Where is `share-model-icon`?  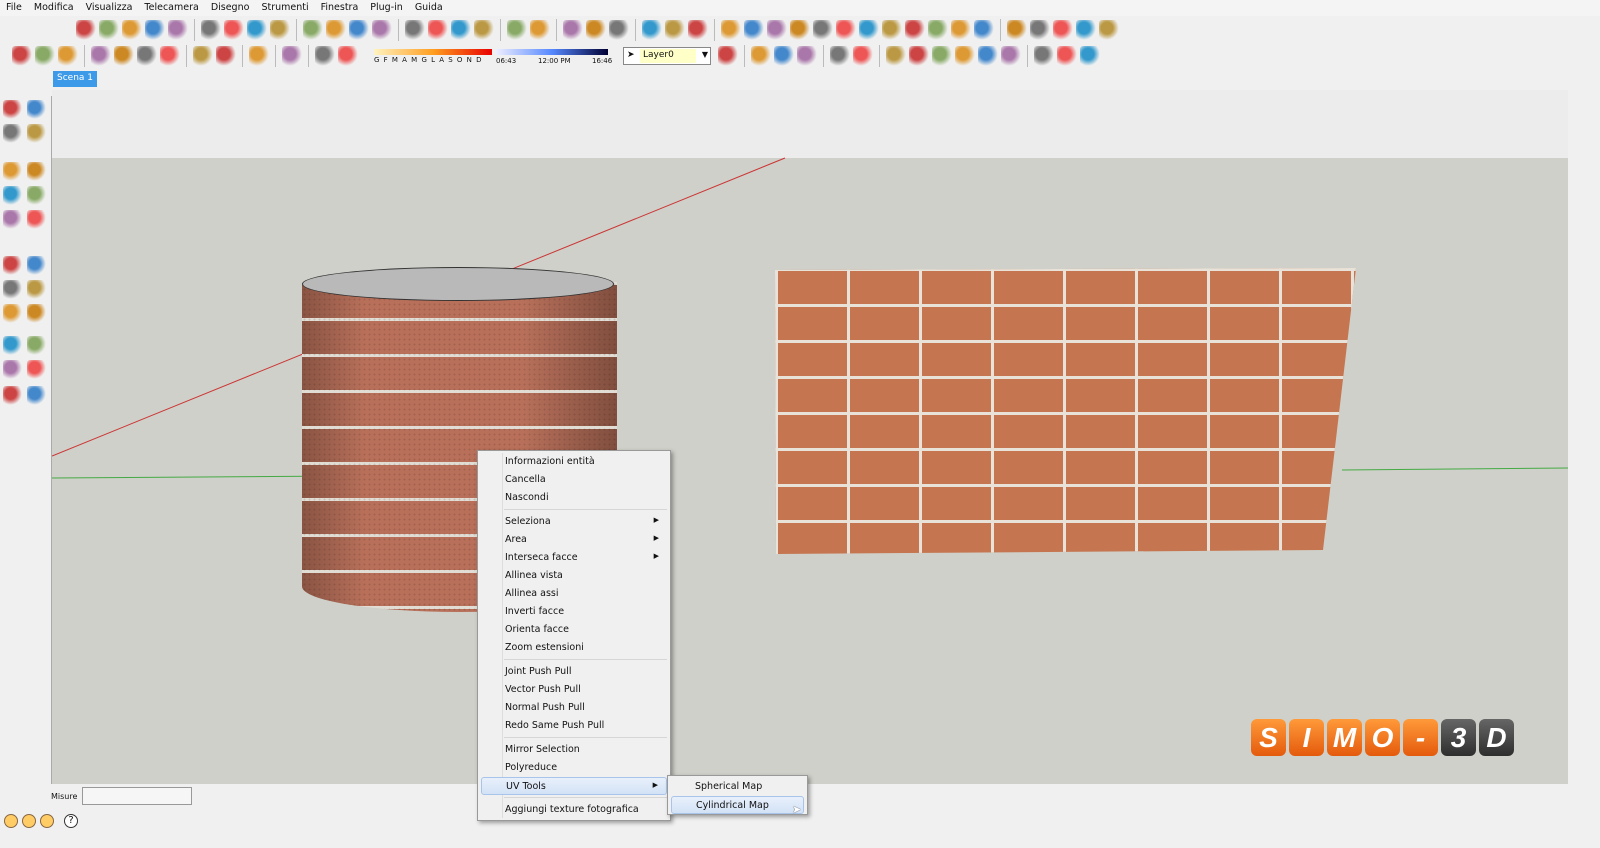
share-model-icon is located at coordinates (675, 30).